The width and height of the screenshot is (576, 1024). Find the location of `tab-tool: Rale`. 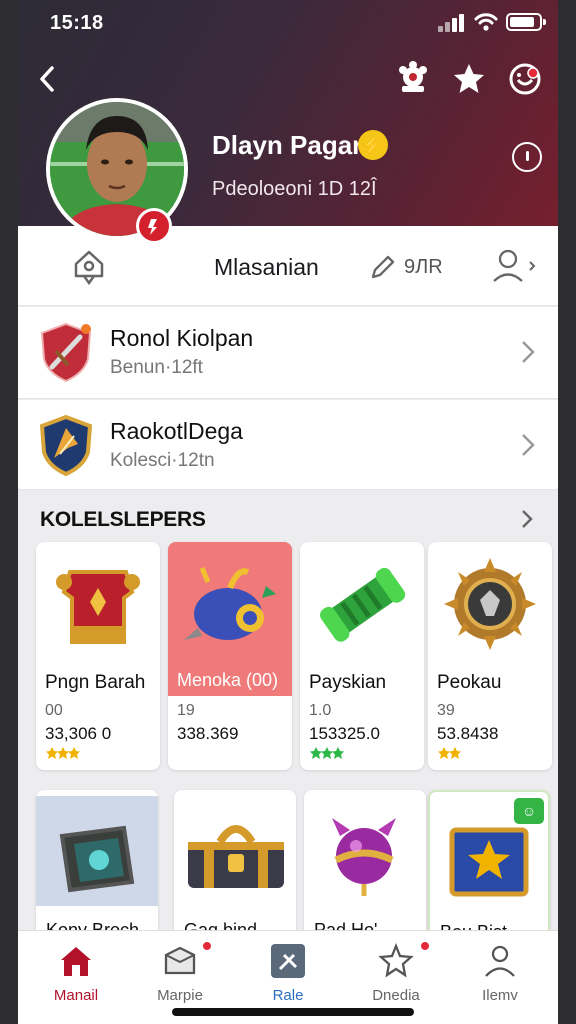

tab-tool: Rale is located at coordinates (288, 974).